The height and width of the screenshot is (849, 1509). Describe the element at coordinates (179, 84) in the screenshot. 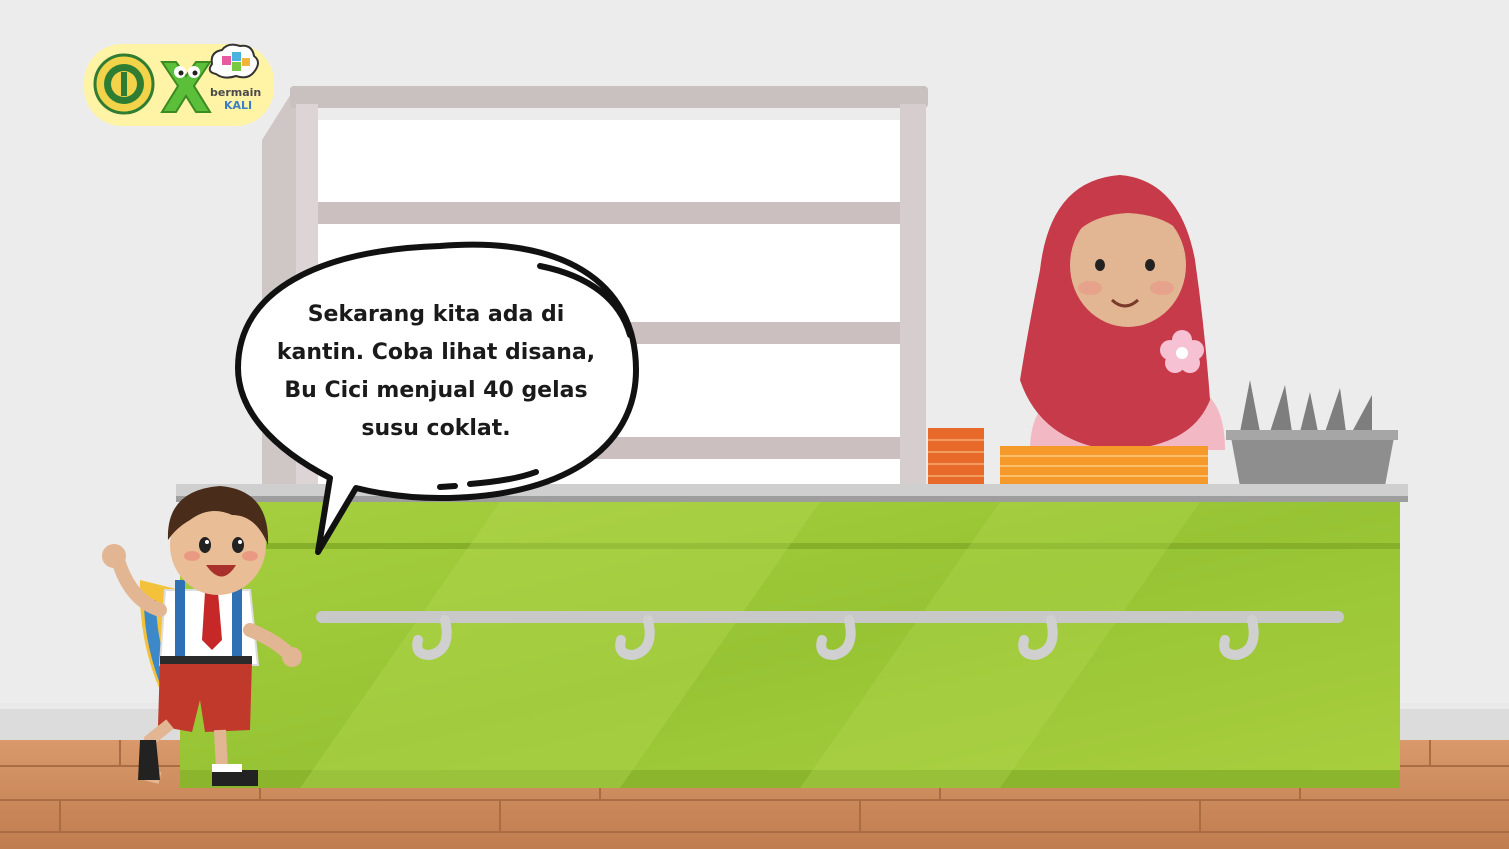

I see `logo-badge` at that location.